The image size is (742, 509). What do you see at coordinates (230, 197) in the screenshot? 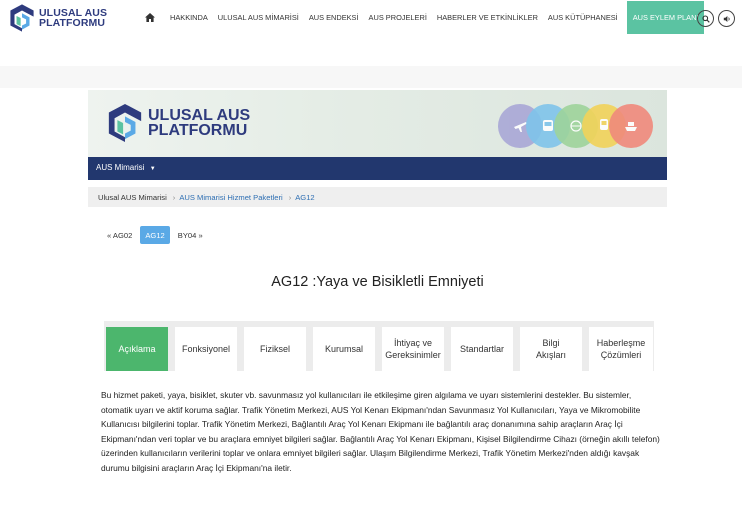
I see `breadcrumb-item-hizmet-paketleri: AUS Mimarisi Hizmet Paketleri` at bounding box center [230, 197].